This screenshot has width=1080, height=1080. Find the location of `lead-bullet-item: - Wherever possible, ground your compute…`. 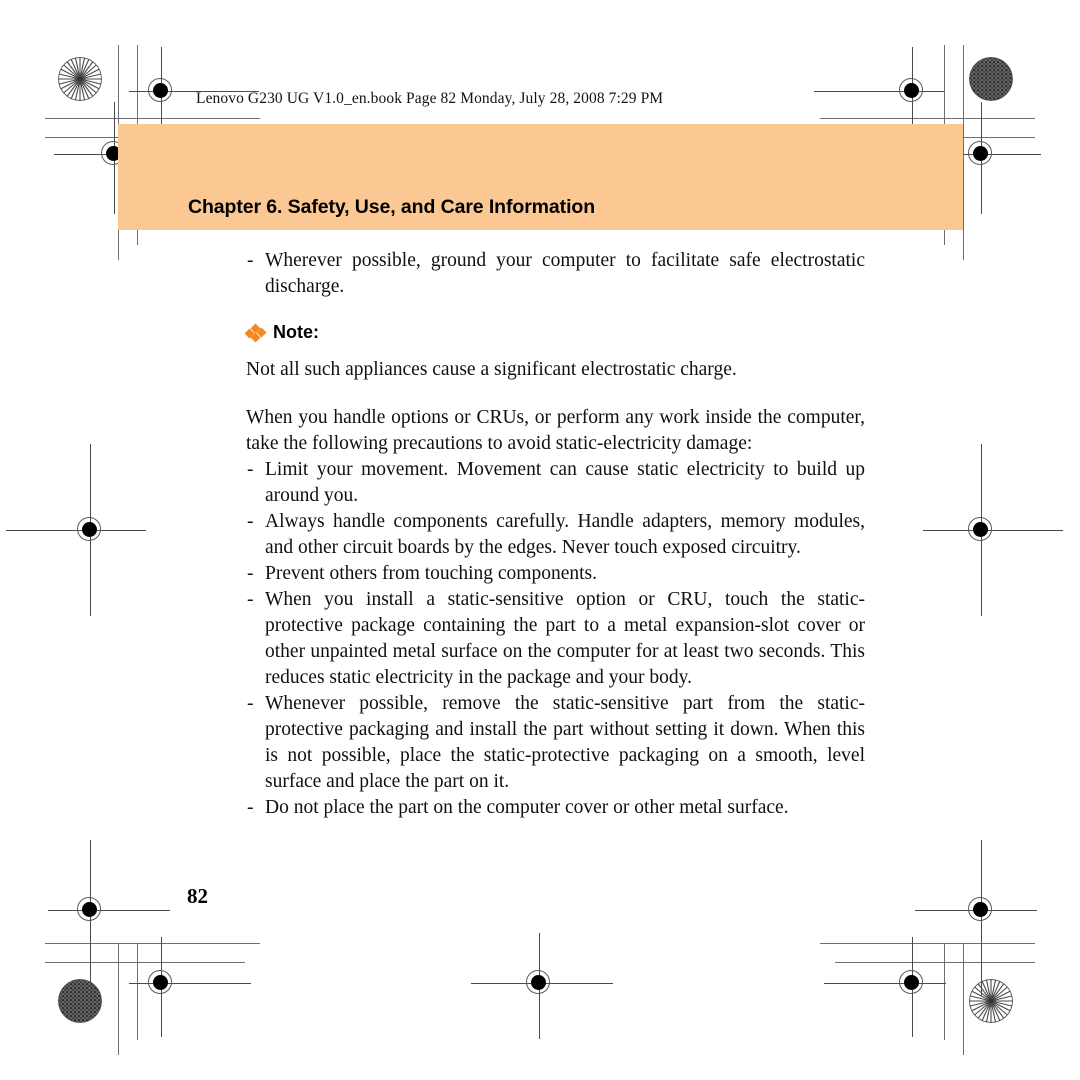

lead-bullet-item: - Wherever possible, ground your compute… is located at coordinates (555, 274).